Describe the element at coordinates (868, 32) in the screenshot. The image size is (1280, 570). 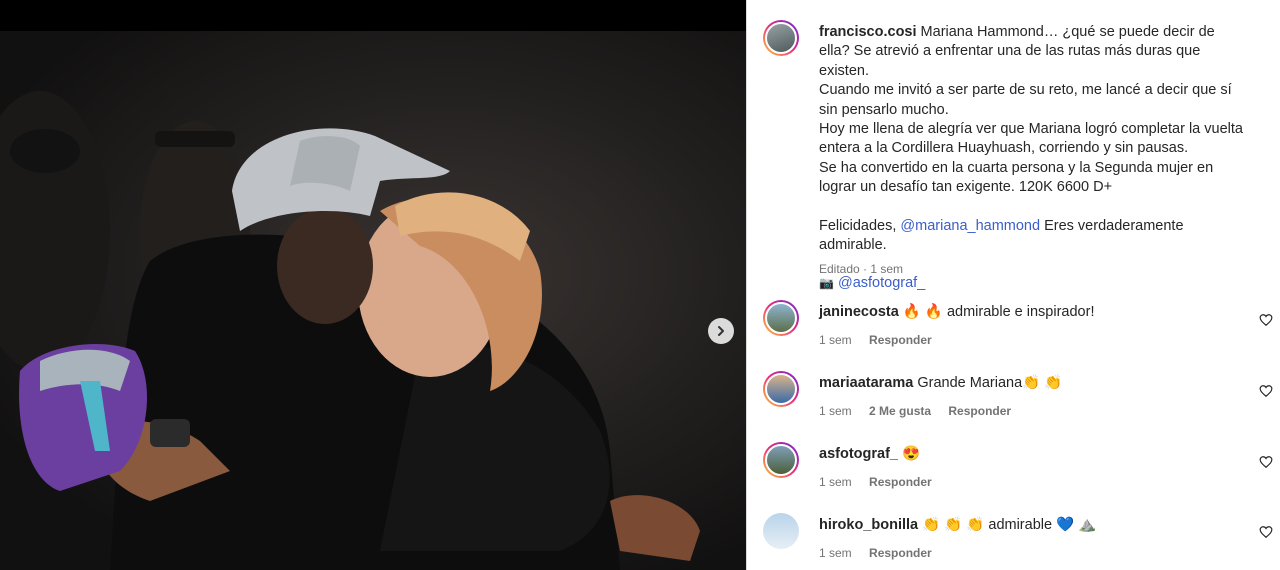
I see `author-username: francisco.cosi` at that location.